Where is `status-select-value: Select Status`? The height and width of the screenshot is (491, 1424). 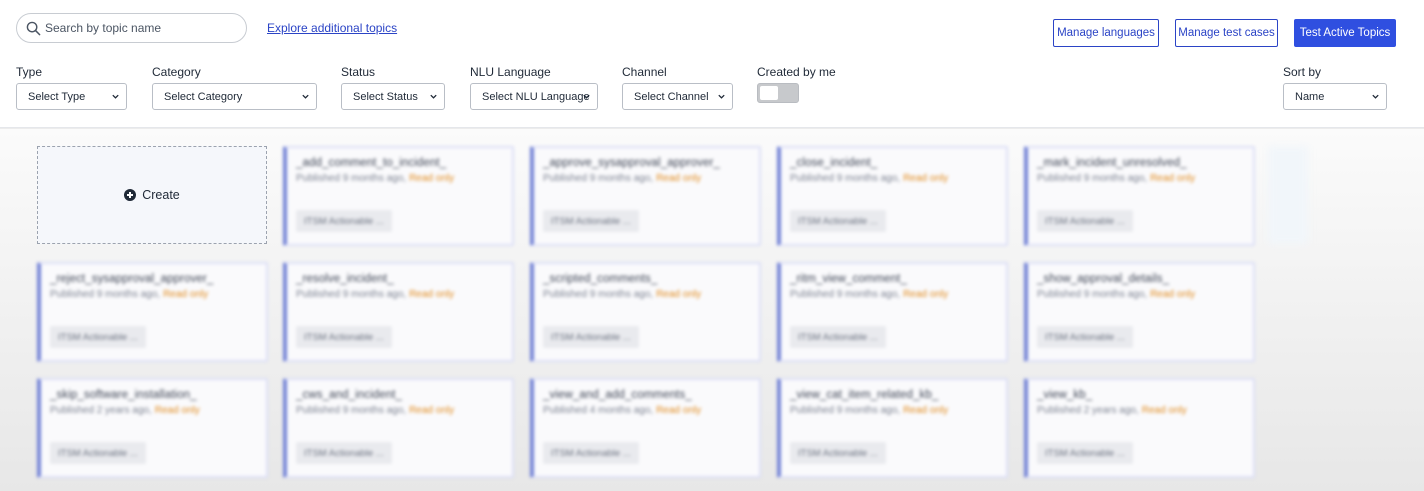
status-select-value: Select Status is located at coordinates (385, 96).